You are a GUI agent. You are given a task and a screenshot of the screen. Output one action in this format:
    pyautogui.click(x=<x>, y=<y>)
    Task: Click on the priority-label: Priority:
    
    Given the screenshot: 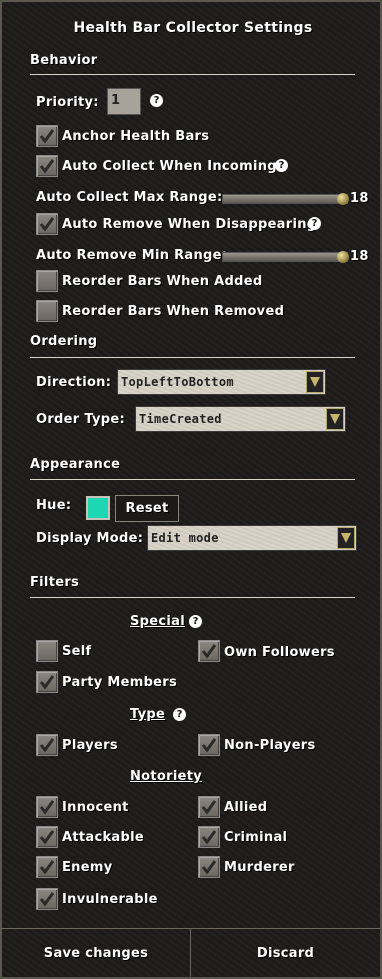 What is the action you would take?
    pyautogui.click(x=67, y=102)
    